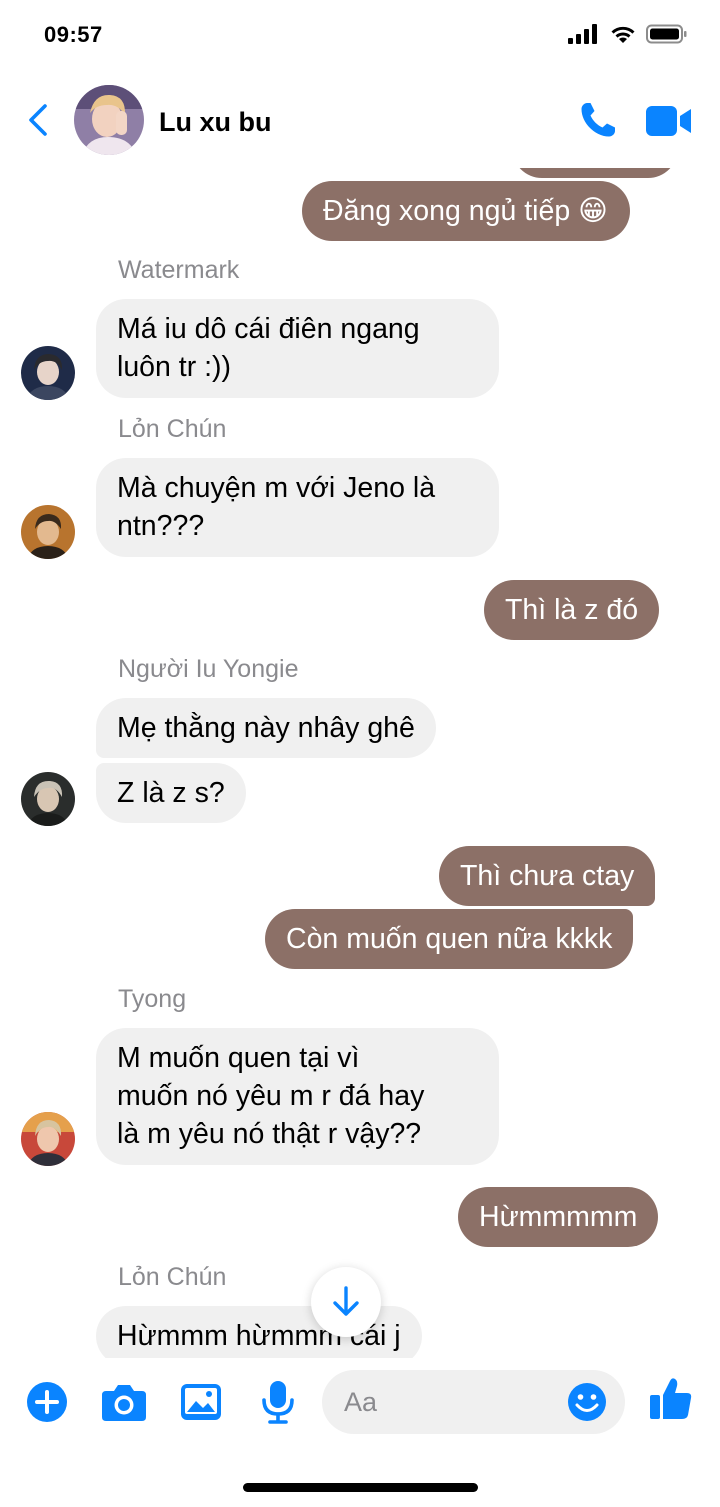  I want to click on message-text: Mẹ thằng này nhây ghê, so click(266, 728).